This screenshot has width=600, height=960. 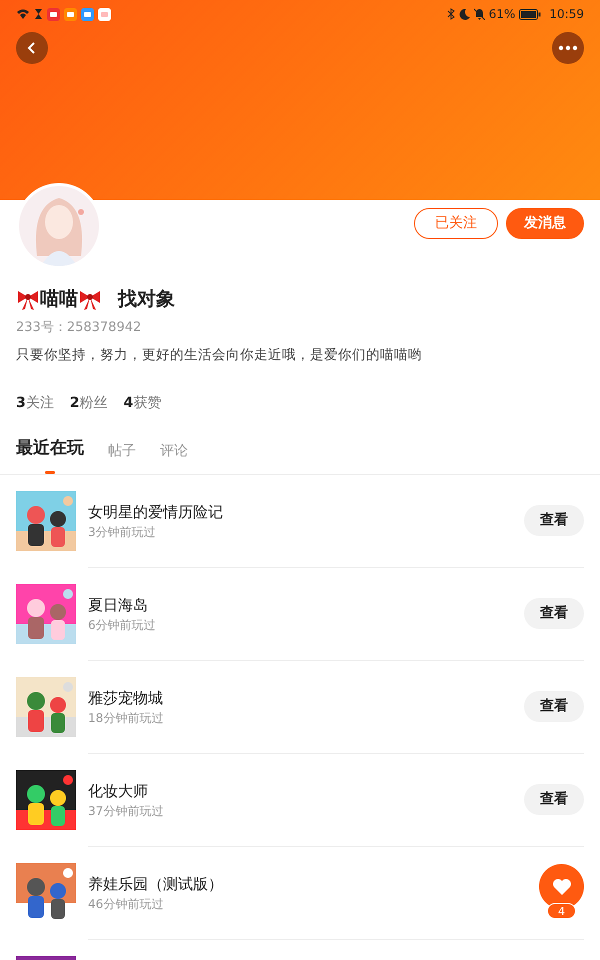 What do you see at coordinates (146, 299) in the screenshot?
I see `user-tag: 找对象` at bounding box center [146, 299].